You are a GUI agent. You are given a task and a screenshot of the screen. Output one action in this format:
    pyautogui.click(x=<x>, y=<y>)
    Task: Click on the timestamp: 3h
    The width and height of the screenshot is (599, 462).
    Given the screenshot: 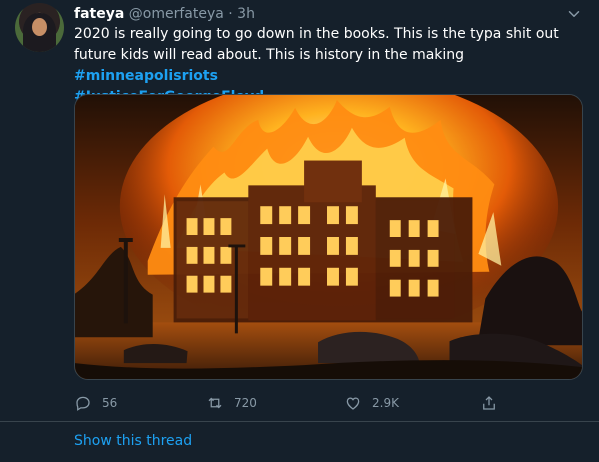 What is the action you would take?
    pyautogui.click(x=246, y=14)
    